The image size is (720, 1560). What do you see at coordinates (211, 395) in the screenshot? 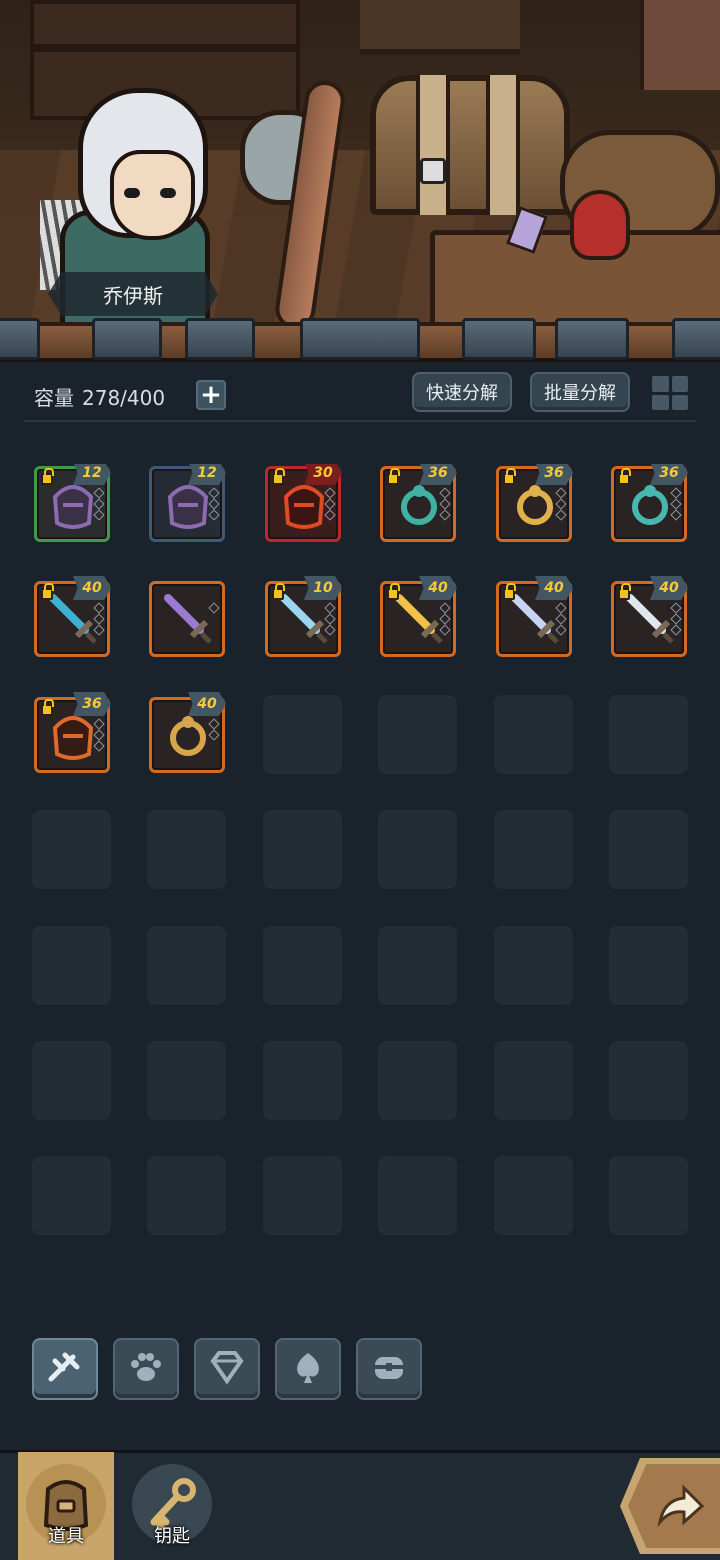
I see `expand-capacity-button: +` at bounding box center [211, 395].